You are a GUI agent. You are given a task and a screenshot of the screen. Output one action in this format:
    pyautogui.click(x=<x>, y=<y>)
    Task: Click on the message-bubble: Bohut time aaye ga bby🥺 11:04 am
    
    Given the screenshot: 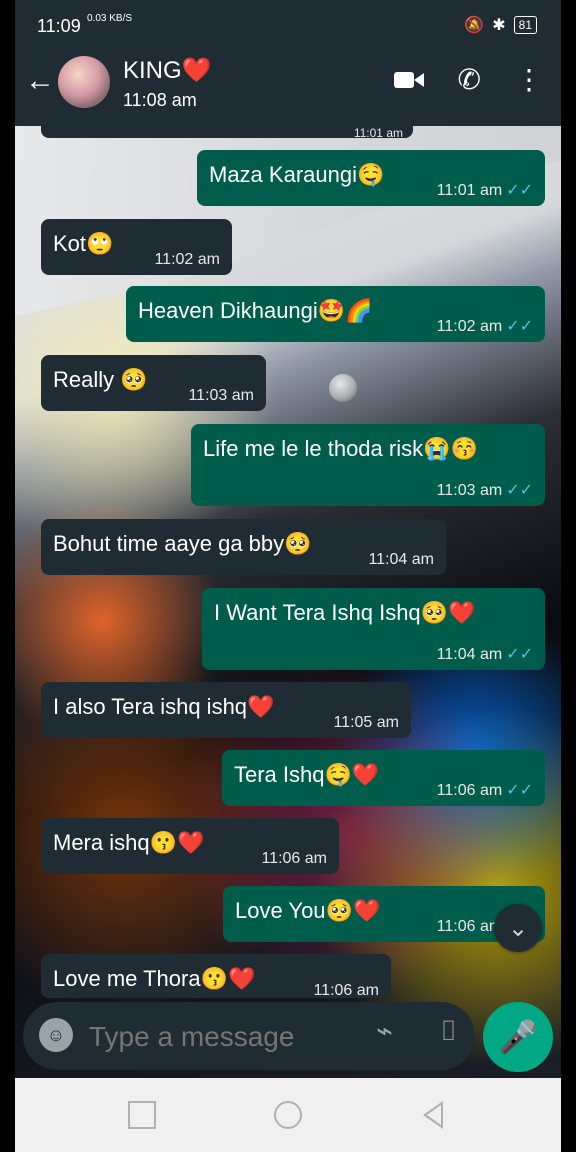 What is the action you would take?
    pyautogui.click(x=243, y=547)
    